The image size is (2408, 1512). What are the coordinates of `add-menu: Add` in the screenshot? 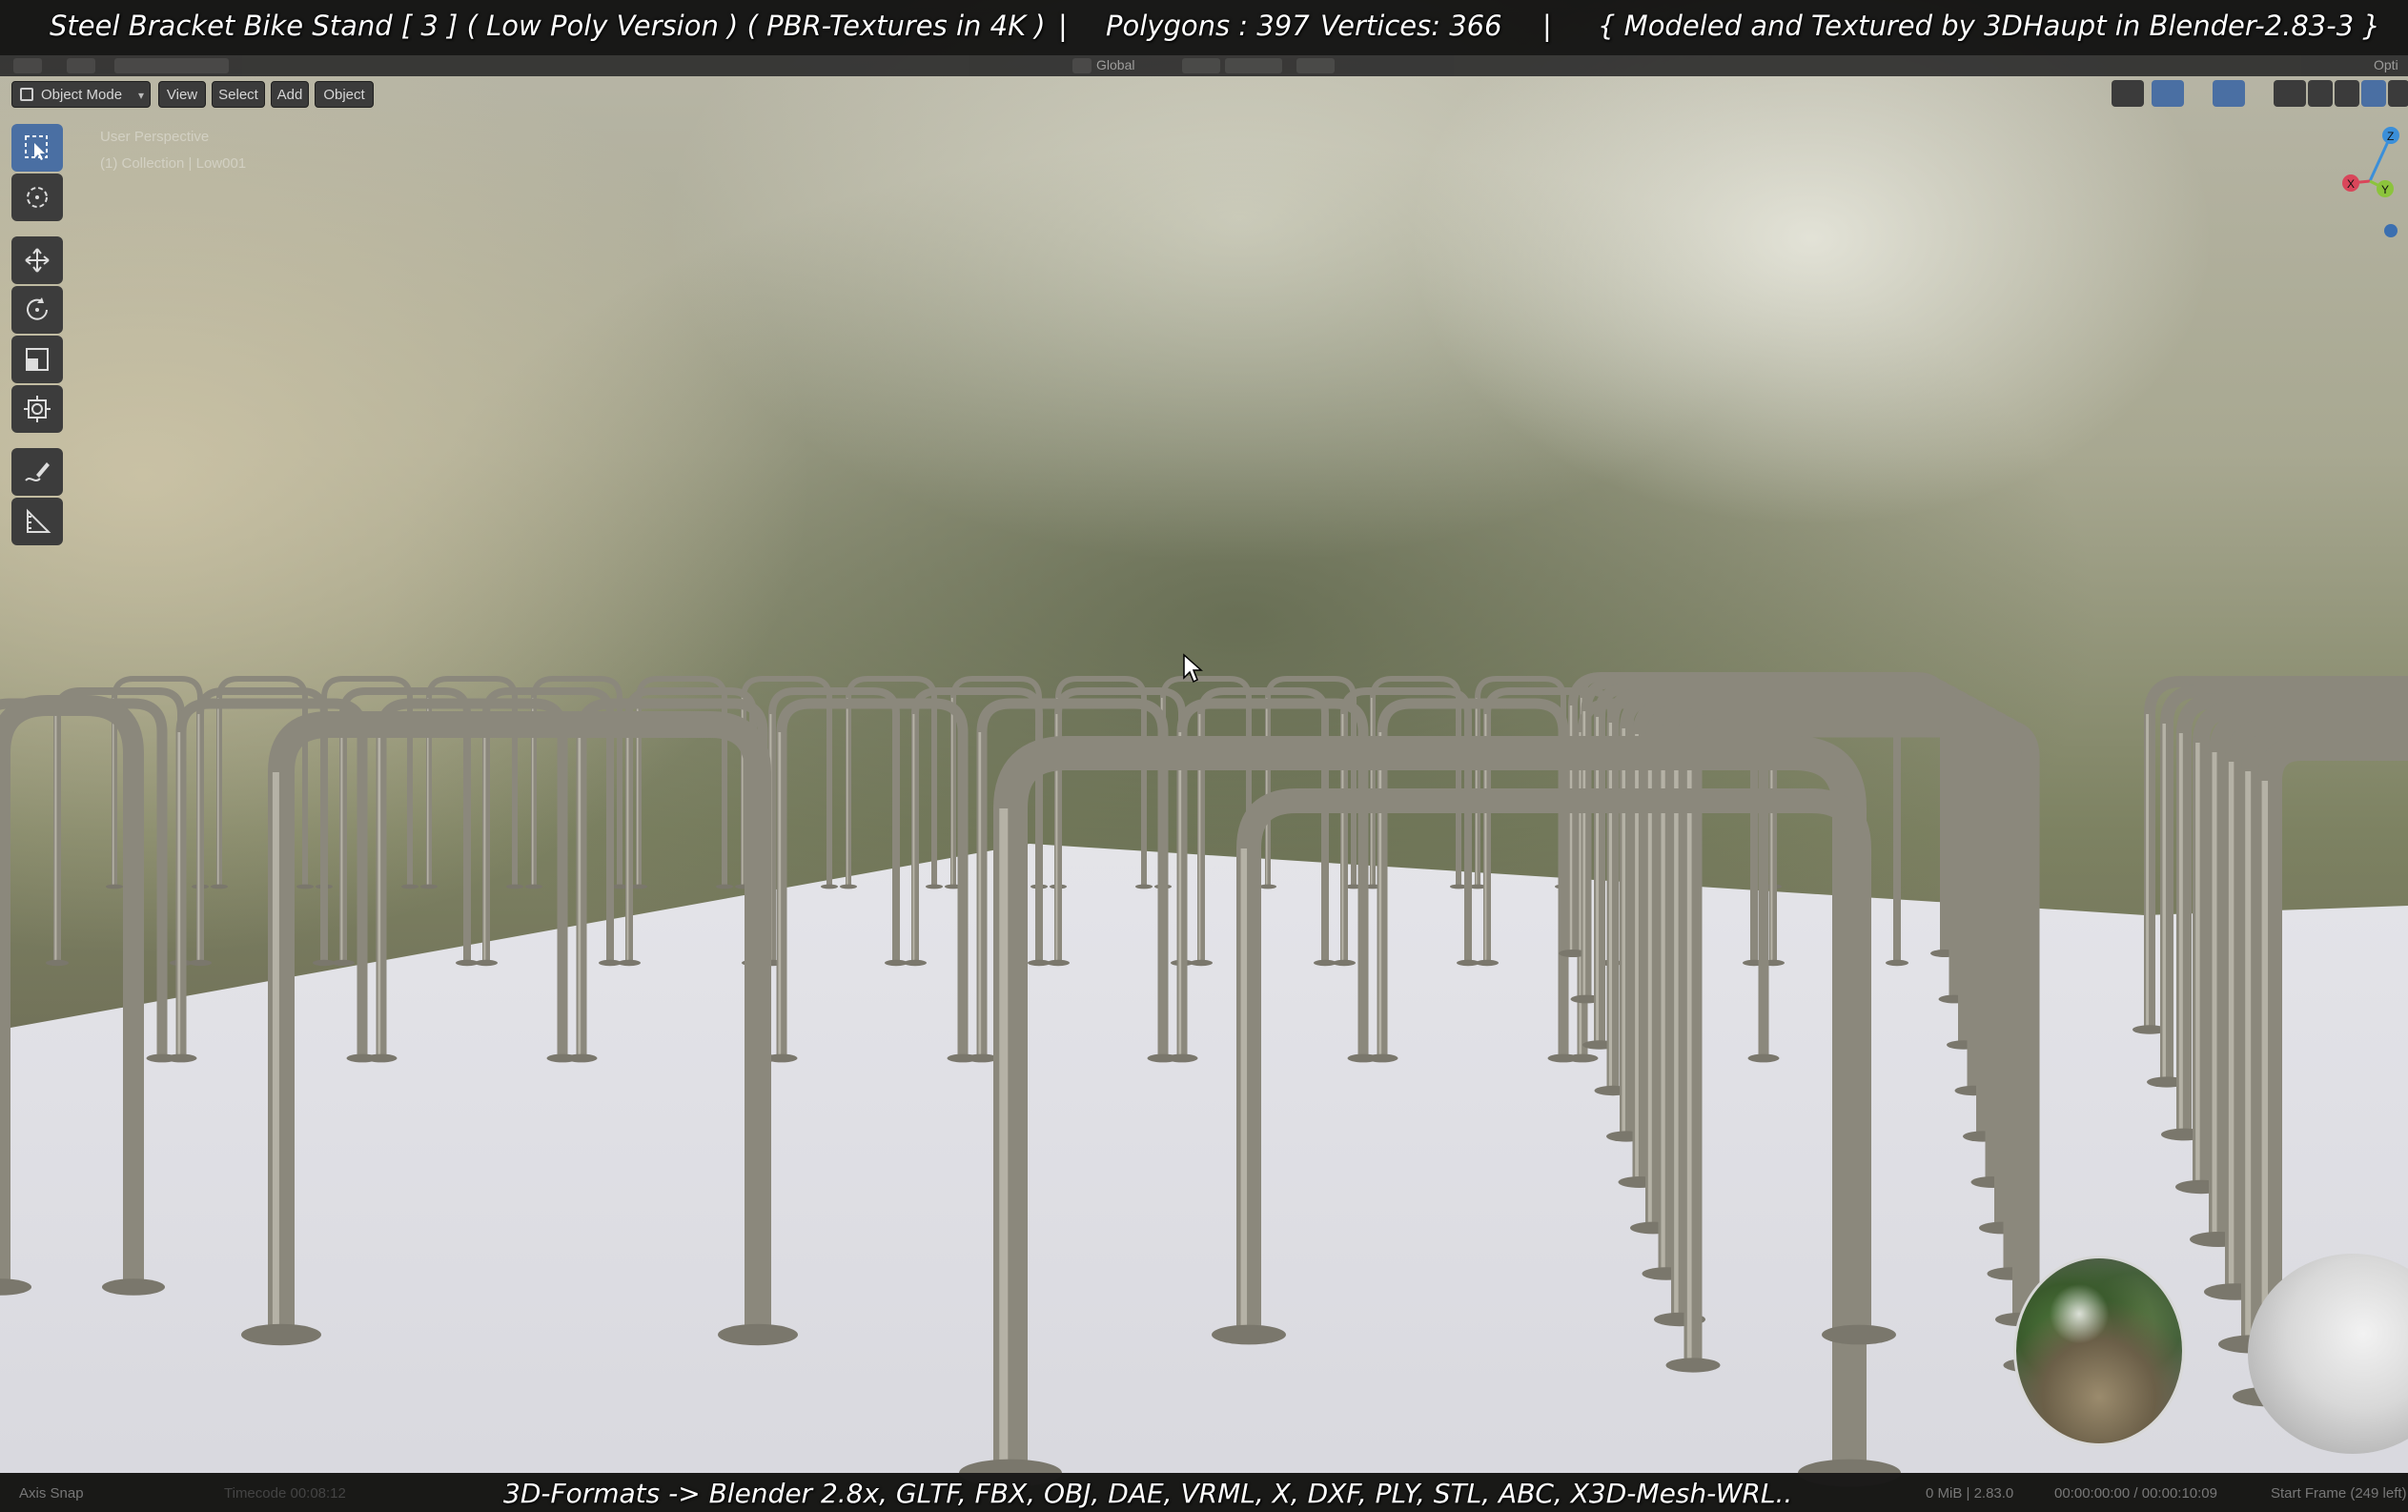 It's located at (290, 94).